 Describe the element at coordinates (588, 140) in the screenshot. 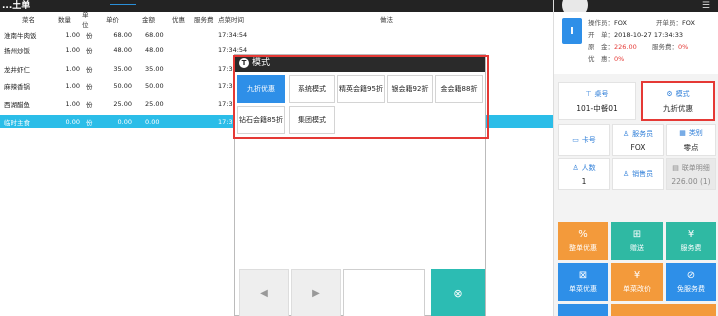

I see `card-number-label: 卡号` at that location.